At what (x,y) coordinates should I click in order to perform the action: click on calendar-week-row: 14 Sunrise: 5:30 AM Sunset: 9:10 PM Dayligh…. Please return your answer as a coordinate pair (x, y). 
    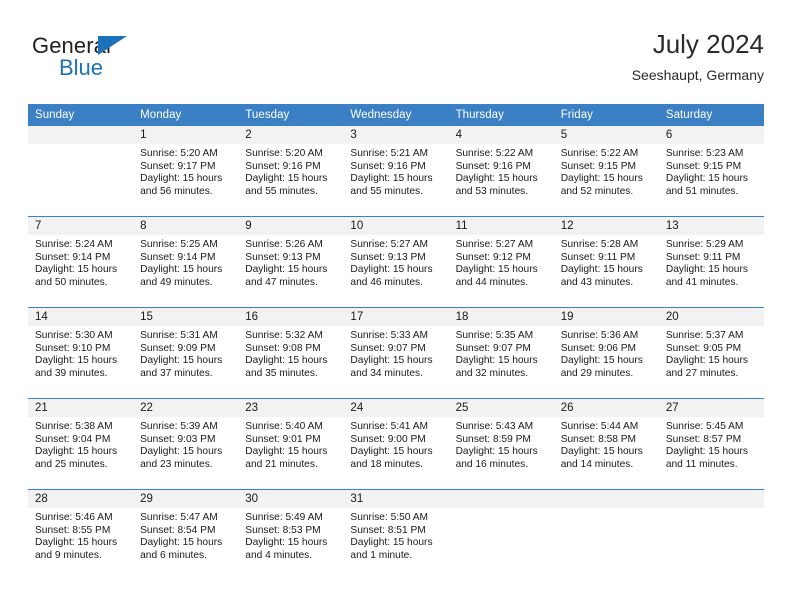
    Looking at the image, I should click on (396, 353).